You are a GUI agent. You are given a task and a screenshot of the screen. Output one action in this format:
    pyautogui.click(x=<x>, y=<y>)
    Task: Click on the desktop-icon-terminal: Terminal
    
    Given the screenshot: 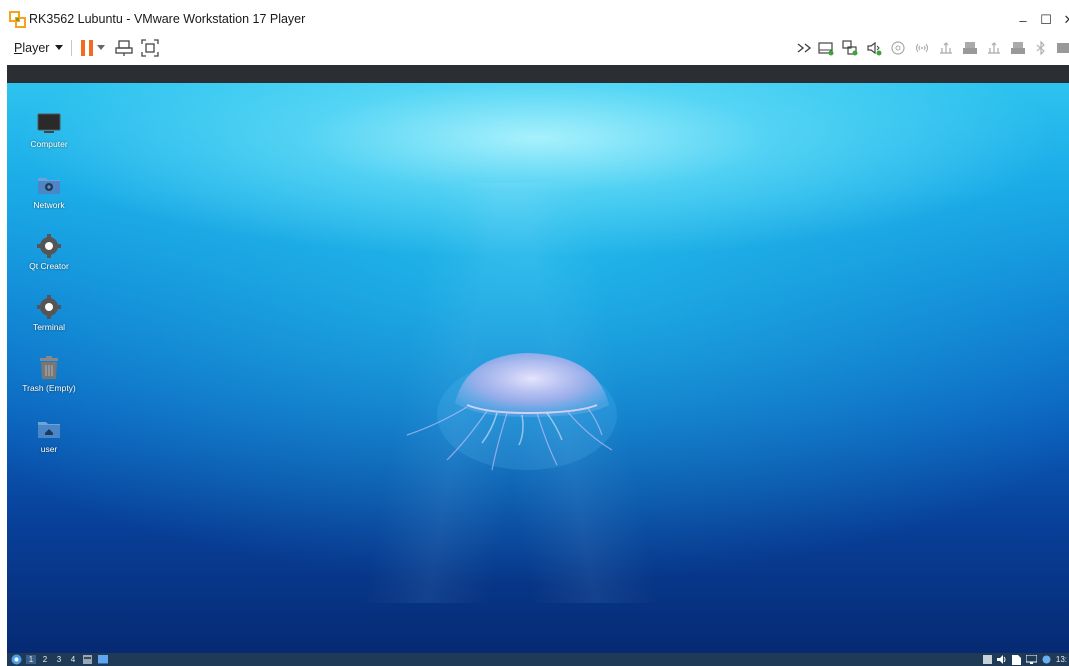 What is the action you would take?
    pyautogui.click(x=49, y=313)
    